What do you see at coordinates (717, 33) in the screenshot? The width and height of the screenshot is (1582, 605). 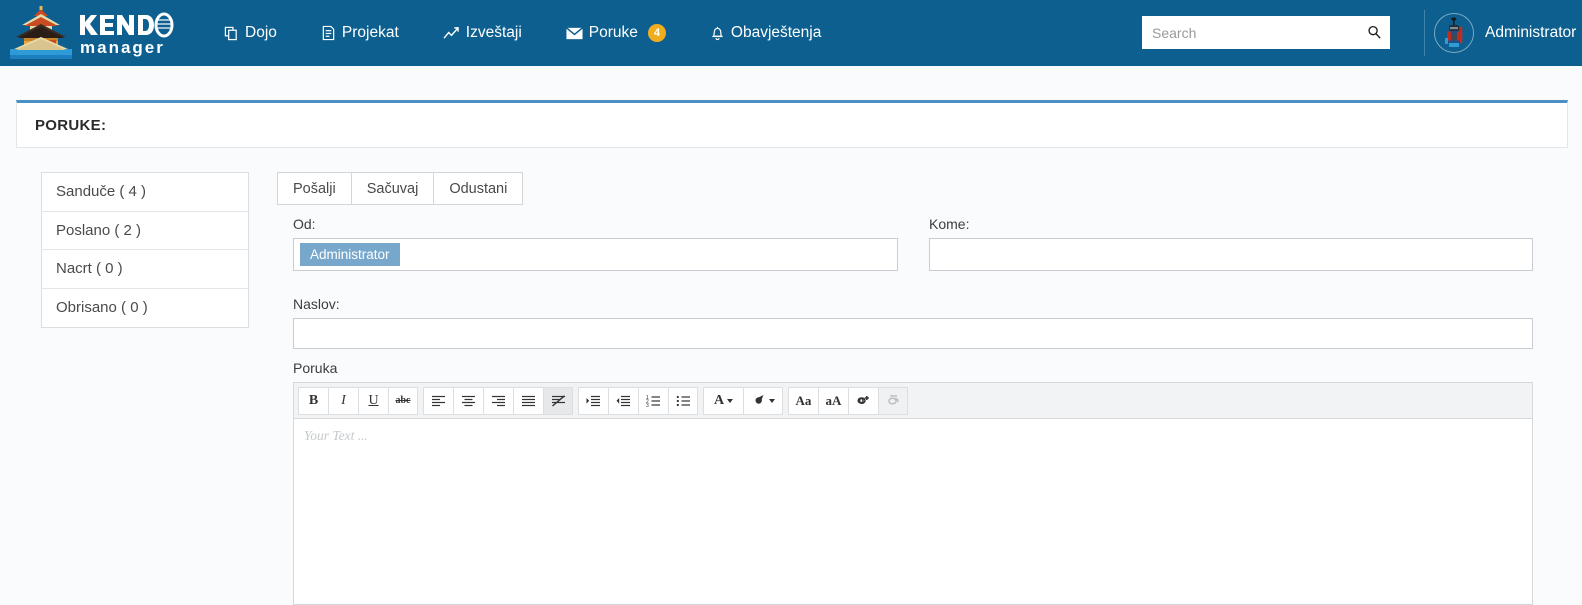 I see `bell-icon` at bounding box center [717, 33].